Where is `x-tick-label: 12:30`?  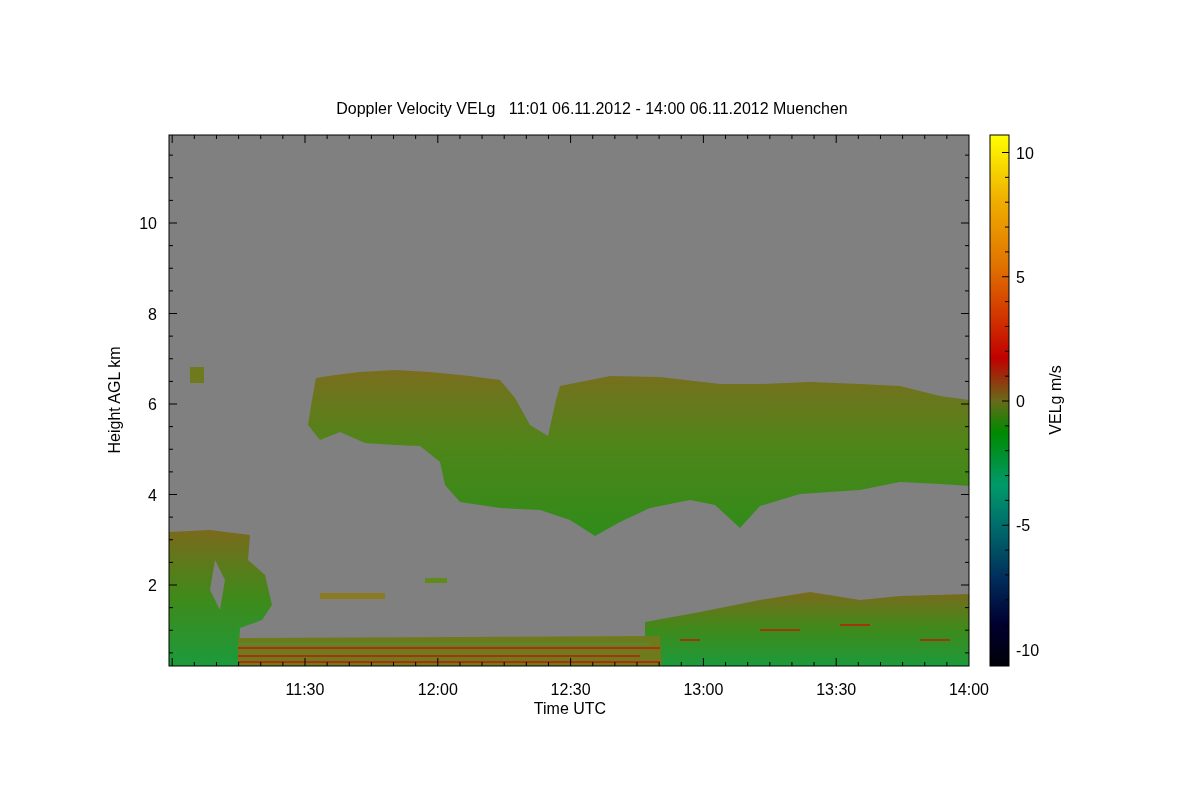 x-tick-label: 12:30 is located at coordinates (570, 689).